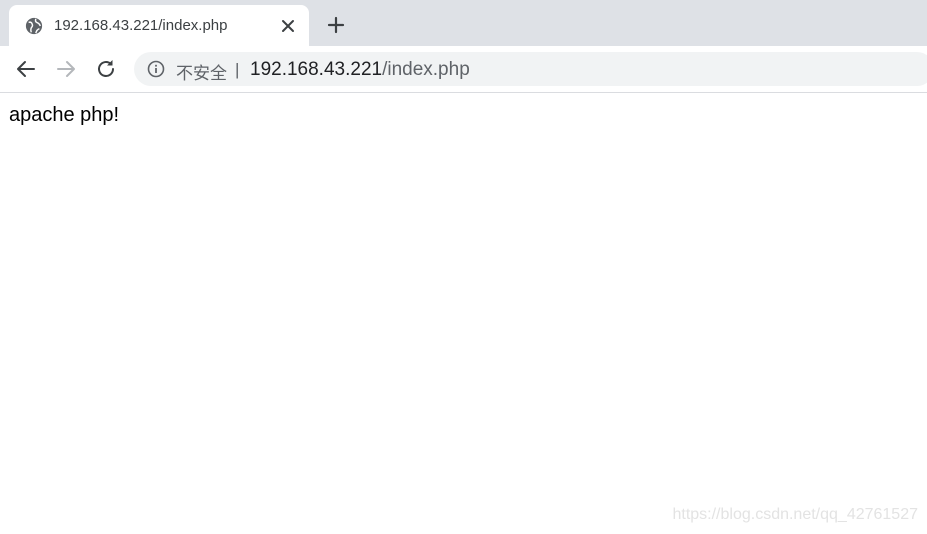 The image size is (927, 534). What do you see at coordinates (463, 23) in the screenshot?
I see `tab-strip: 192.168.43.221/index.php` at bounding box center [463, 23].